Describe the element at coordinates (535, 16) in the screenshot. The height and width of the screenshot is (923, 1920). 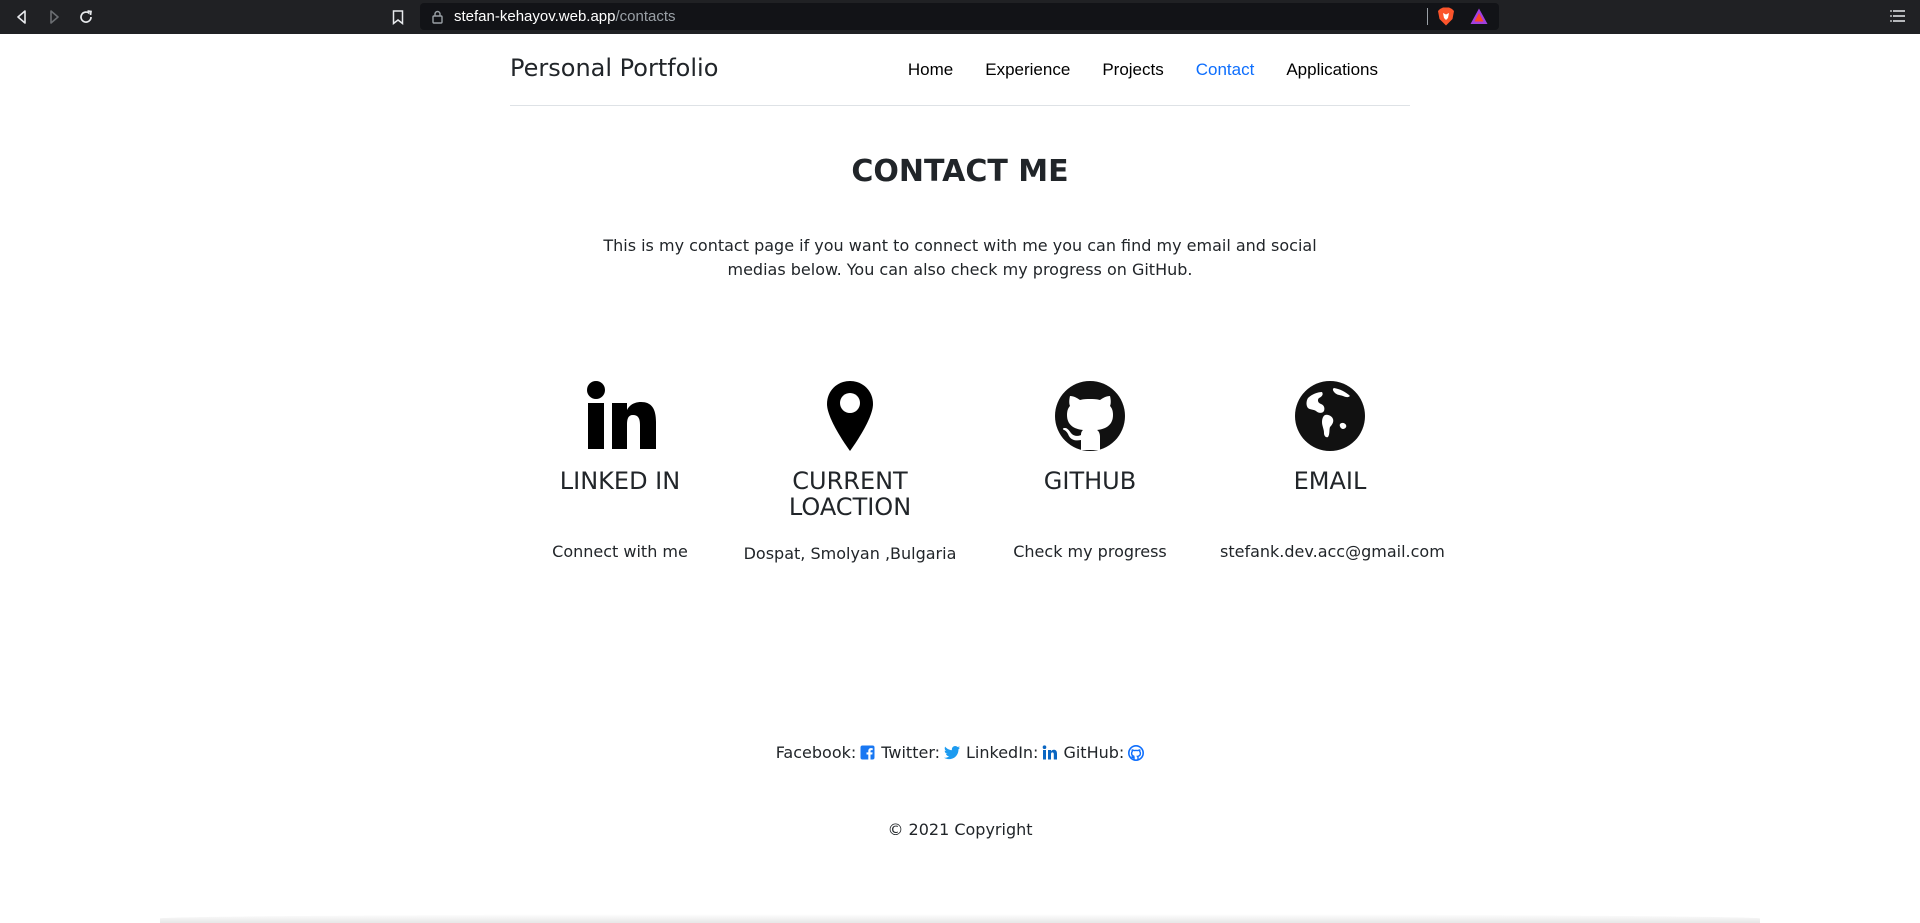
I see `url-host: stefan-kehayov.web.app` at that location.